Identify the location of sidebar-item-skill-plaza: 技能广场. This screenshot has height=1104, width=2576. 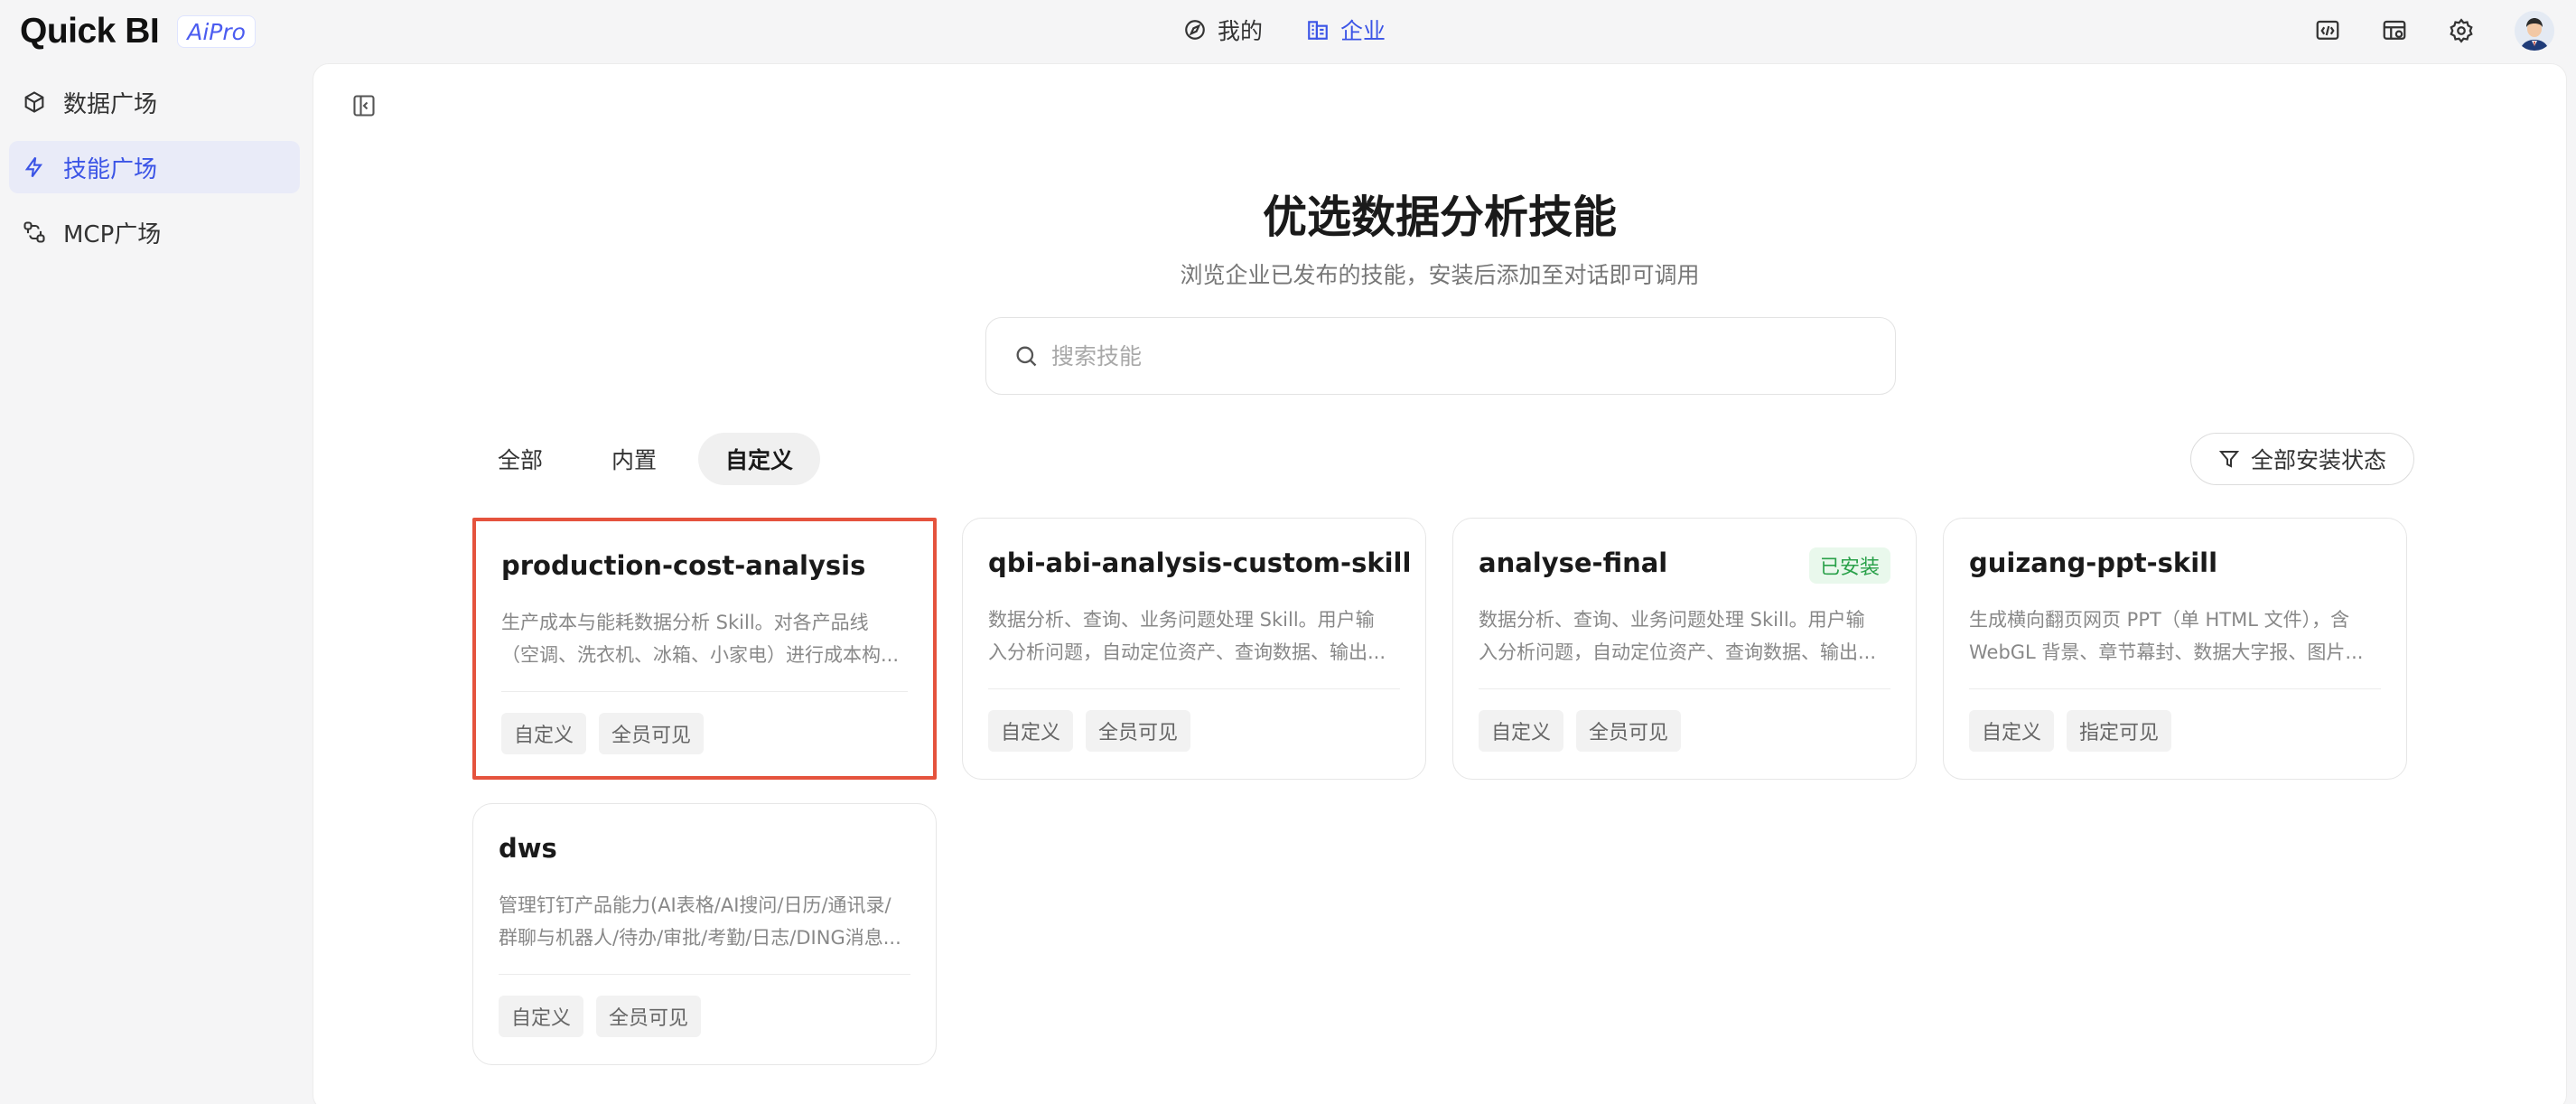
(154, 167).